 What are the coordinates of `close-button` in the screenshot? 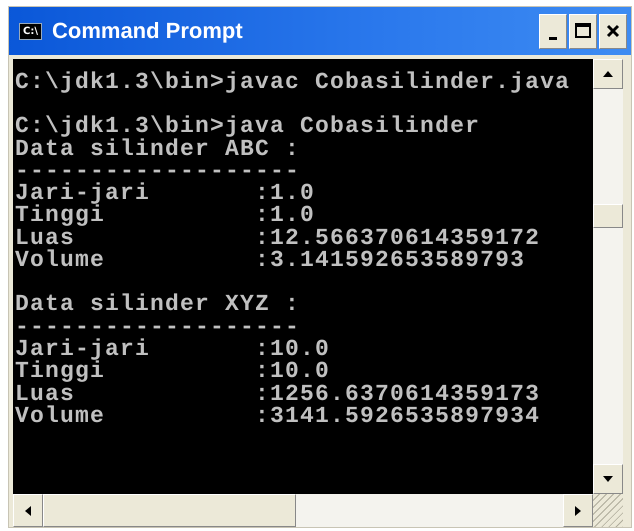 It's located at (613, 31).